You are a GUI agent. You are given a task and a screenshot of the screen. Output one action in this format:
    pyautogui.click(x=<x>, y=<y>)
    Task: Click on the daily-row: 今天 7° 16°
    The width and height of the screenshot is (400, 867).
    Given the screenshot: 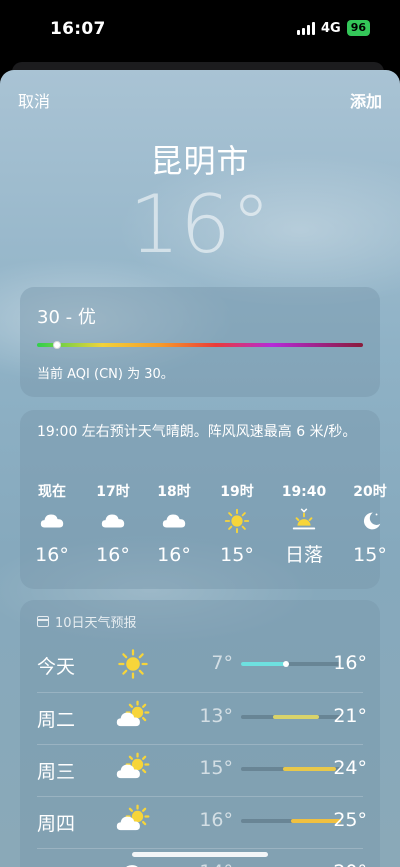 What is the action you would take?
    pyautogui.click(x=202, y=666)
    